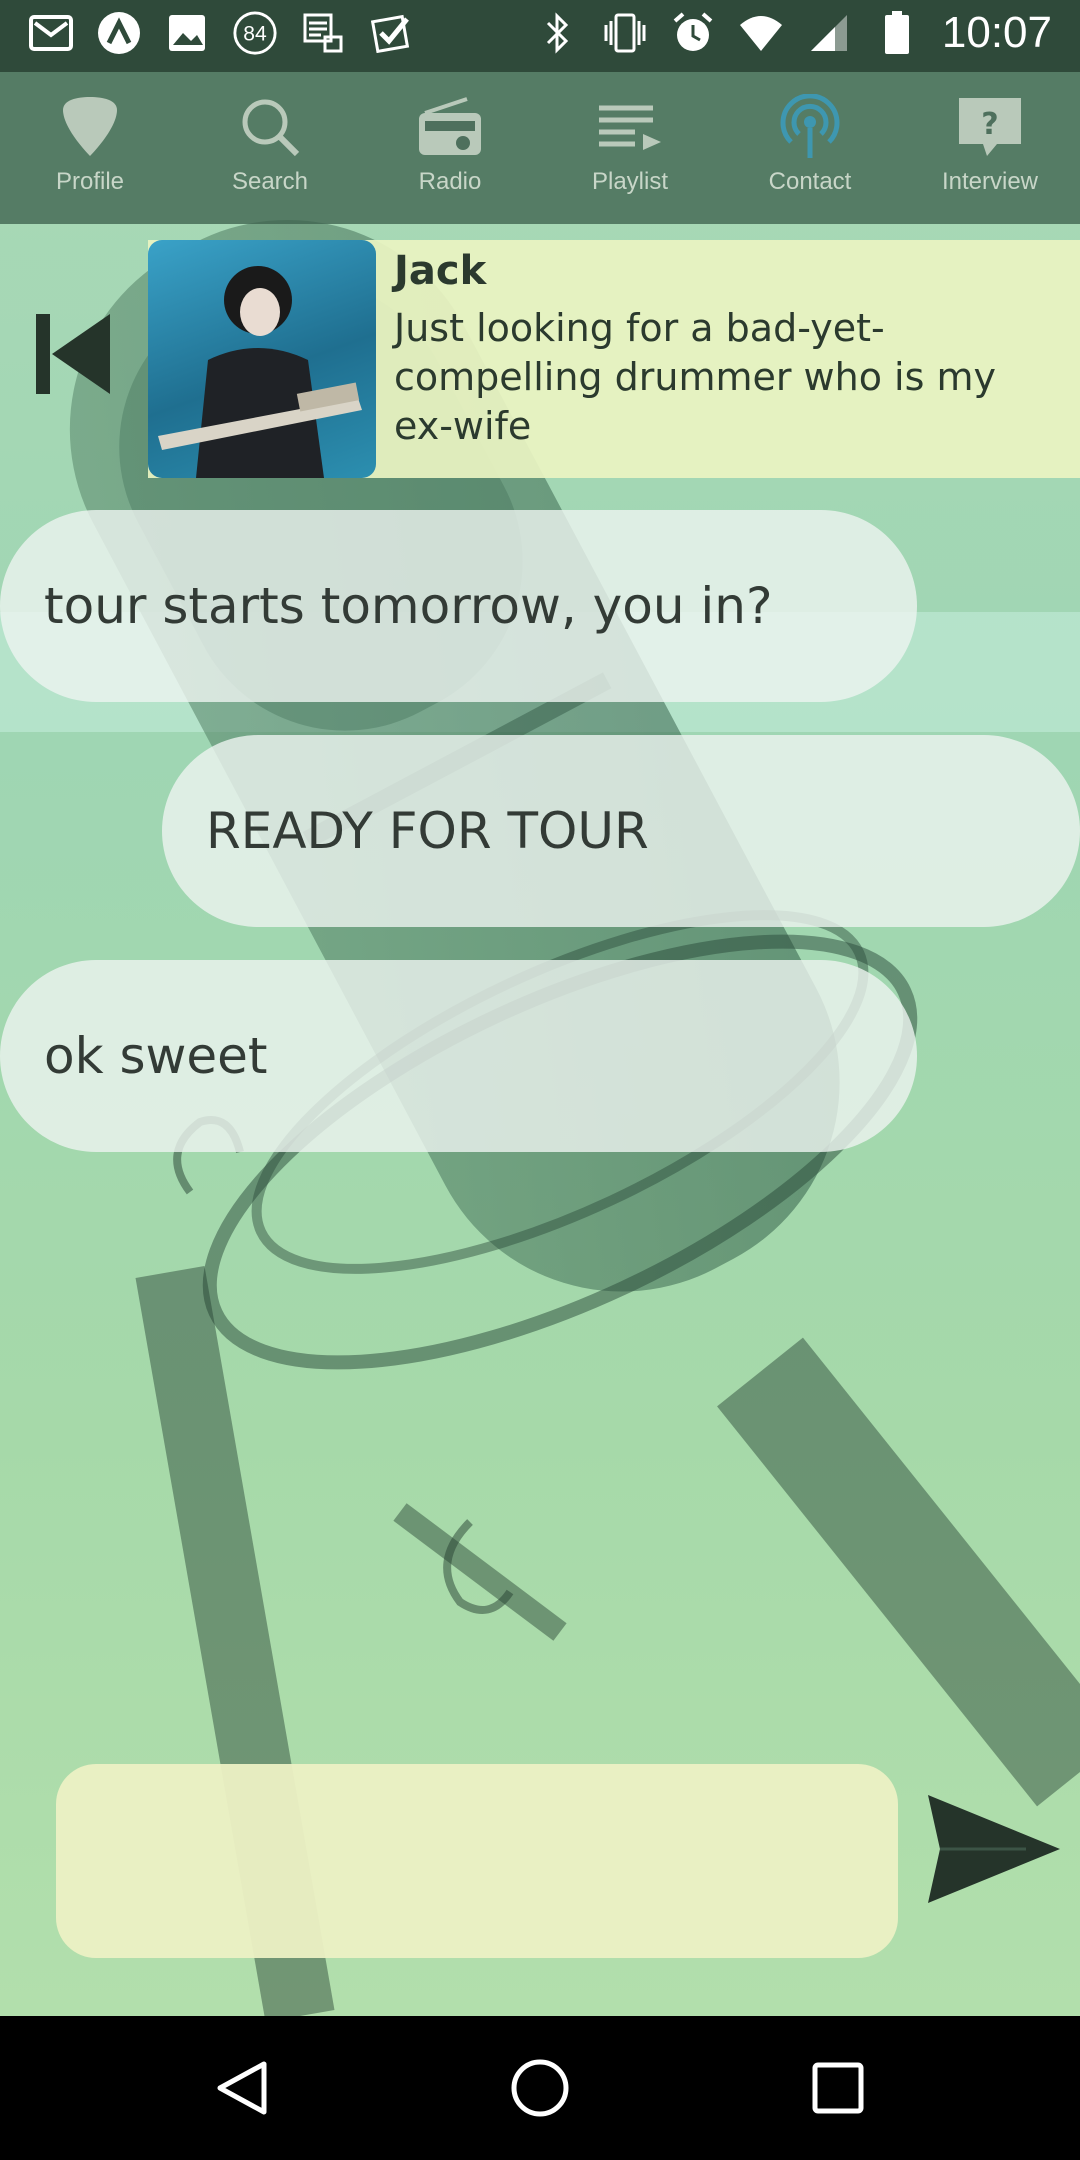  What do you see at coordinates (477, 1861) in the screenshot?
I see `message-input` at bounding box center [477, 1861].